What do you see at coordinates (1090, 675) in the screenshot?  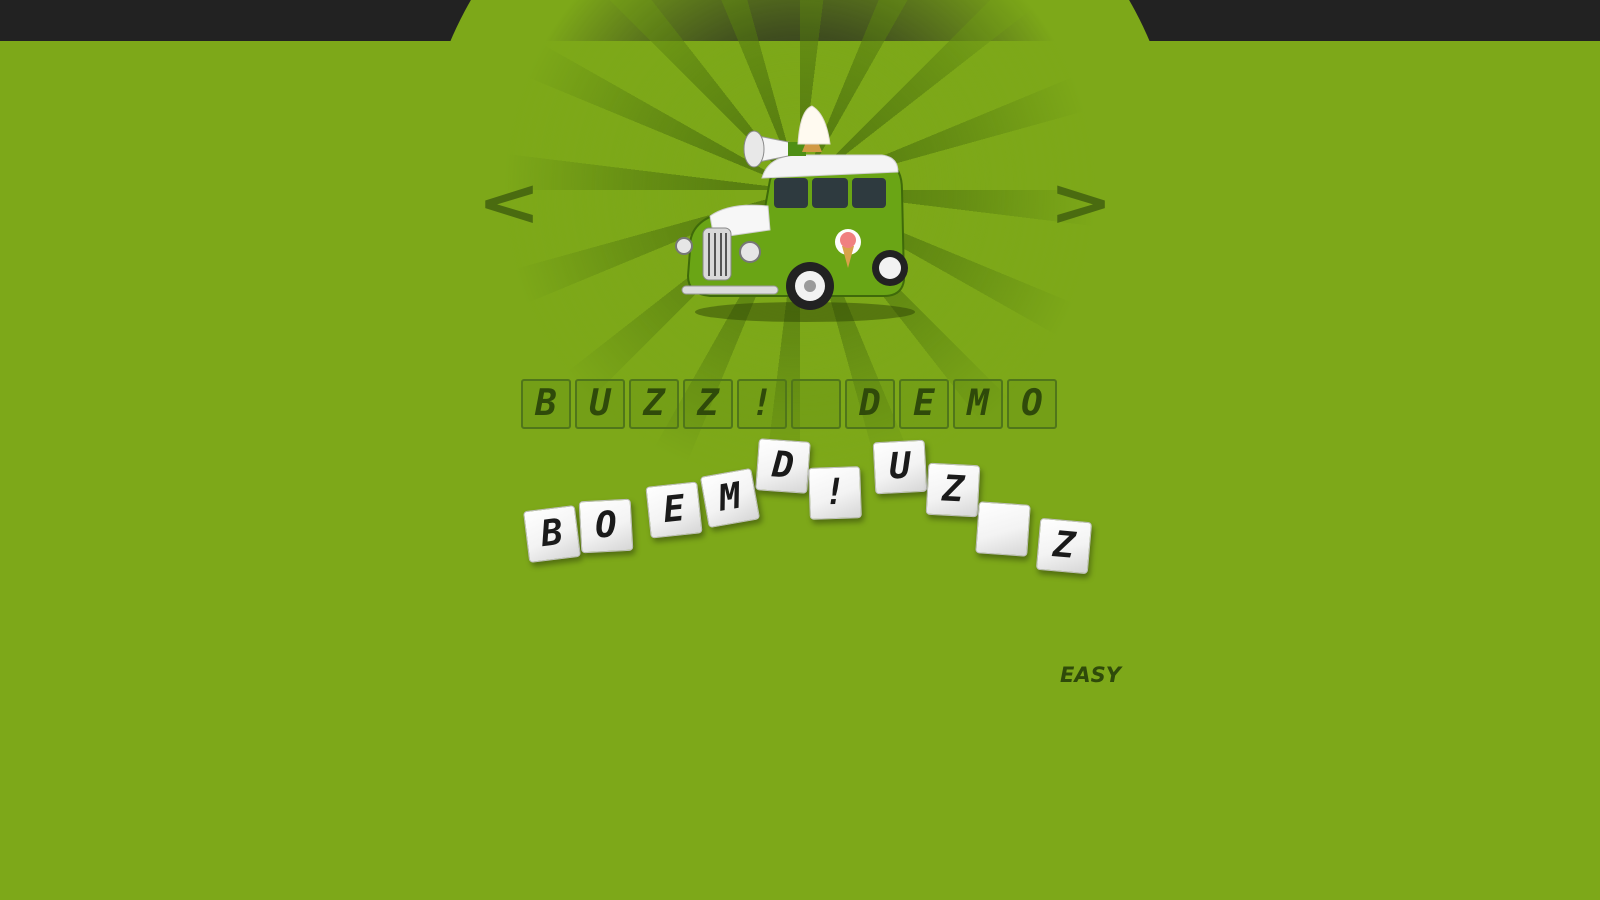 I see `difficulty-label: EASY` at bounding box center [1090, 675].